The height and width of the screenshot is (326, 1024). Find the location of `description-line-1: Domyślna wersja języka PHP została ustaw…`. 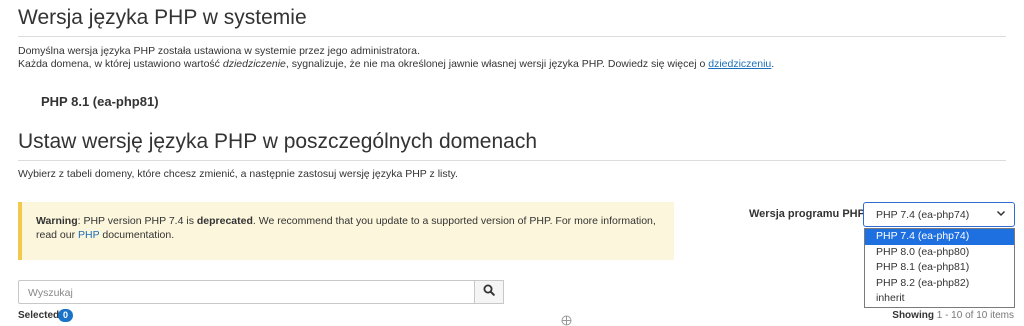

description-line-1: Domyślna wersja języka PHP została ustaw… is located at coordinates (219, 51).